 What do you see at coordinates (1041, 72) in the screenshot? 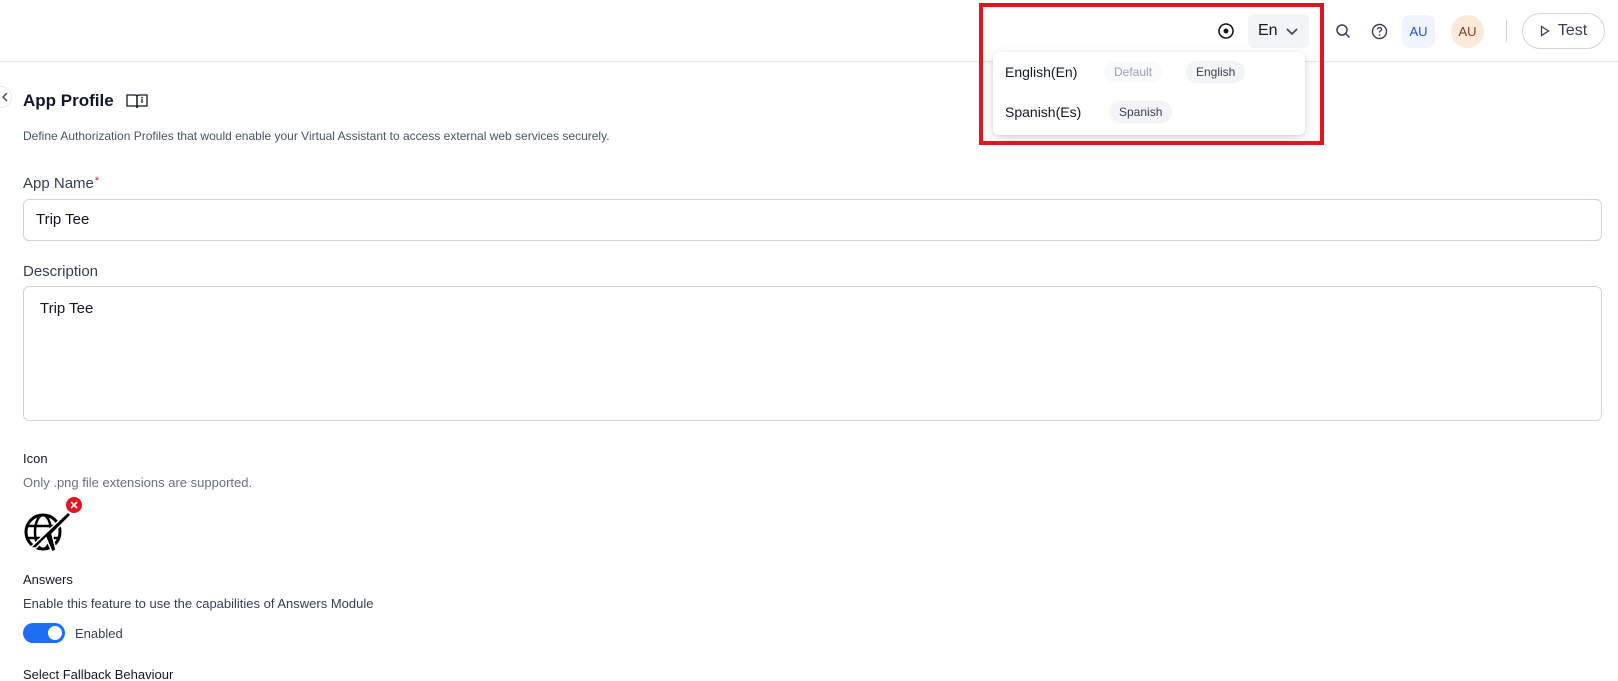
I see `language-option-name: English(En)` at bounding box center [1041, 72].